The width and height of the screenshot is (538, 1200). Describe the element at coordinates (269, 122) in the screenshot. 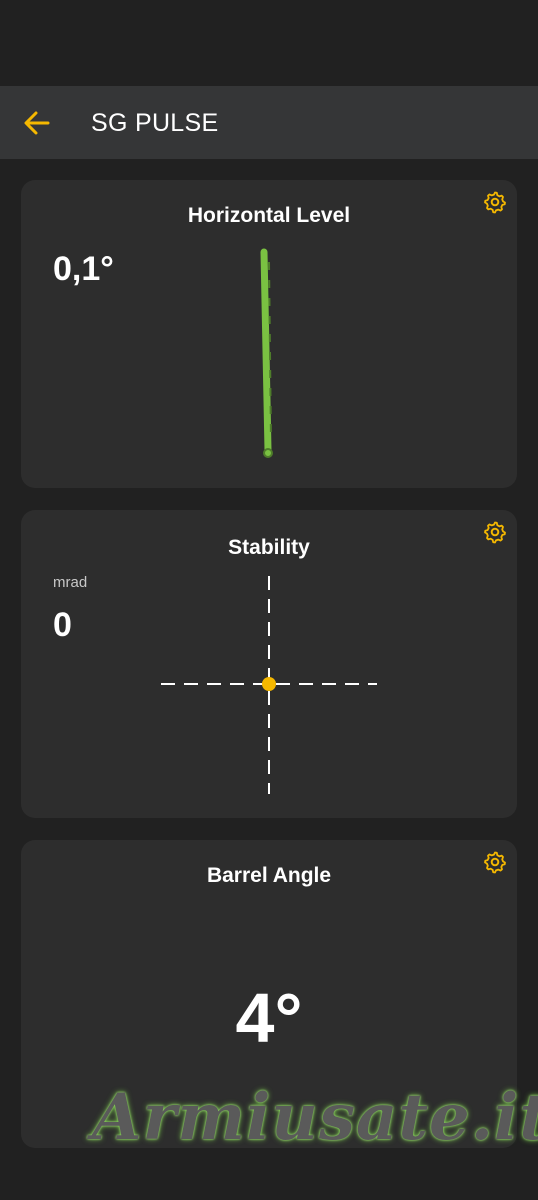

I see `app-bar: SG PULSE` at that location.